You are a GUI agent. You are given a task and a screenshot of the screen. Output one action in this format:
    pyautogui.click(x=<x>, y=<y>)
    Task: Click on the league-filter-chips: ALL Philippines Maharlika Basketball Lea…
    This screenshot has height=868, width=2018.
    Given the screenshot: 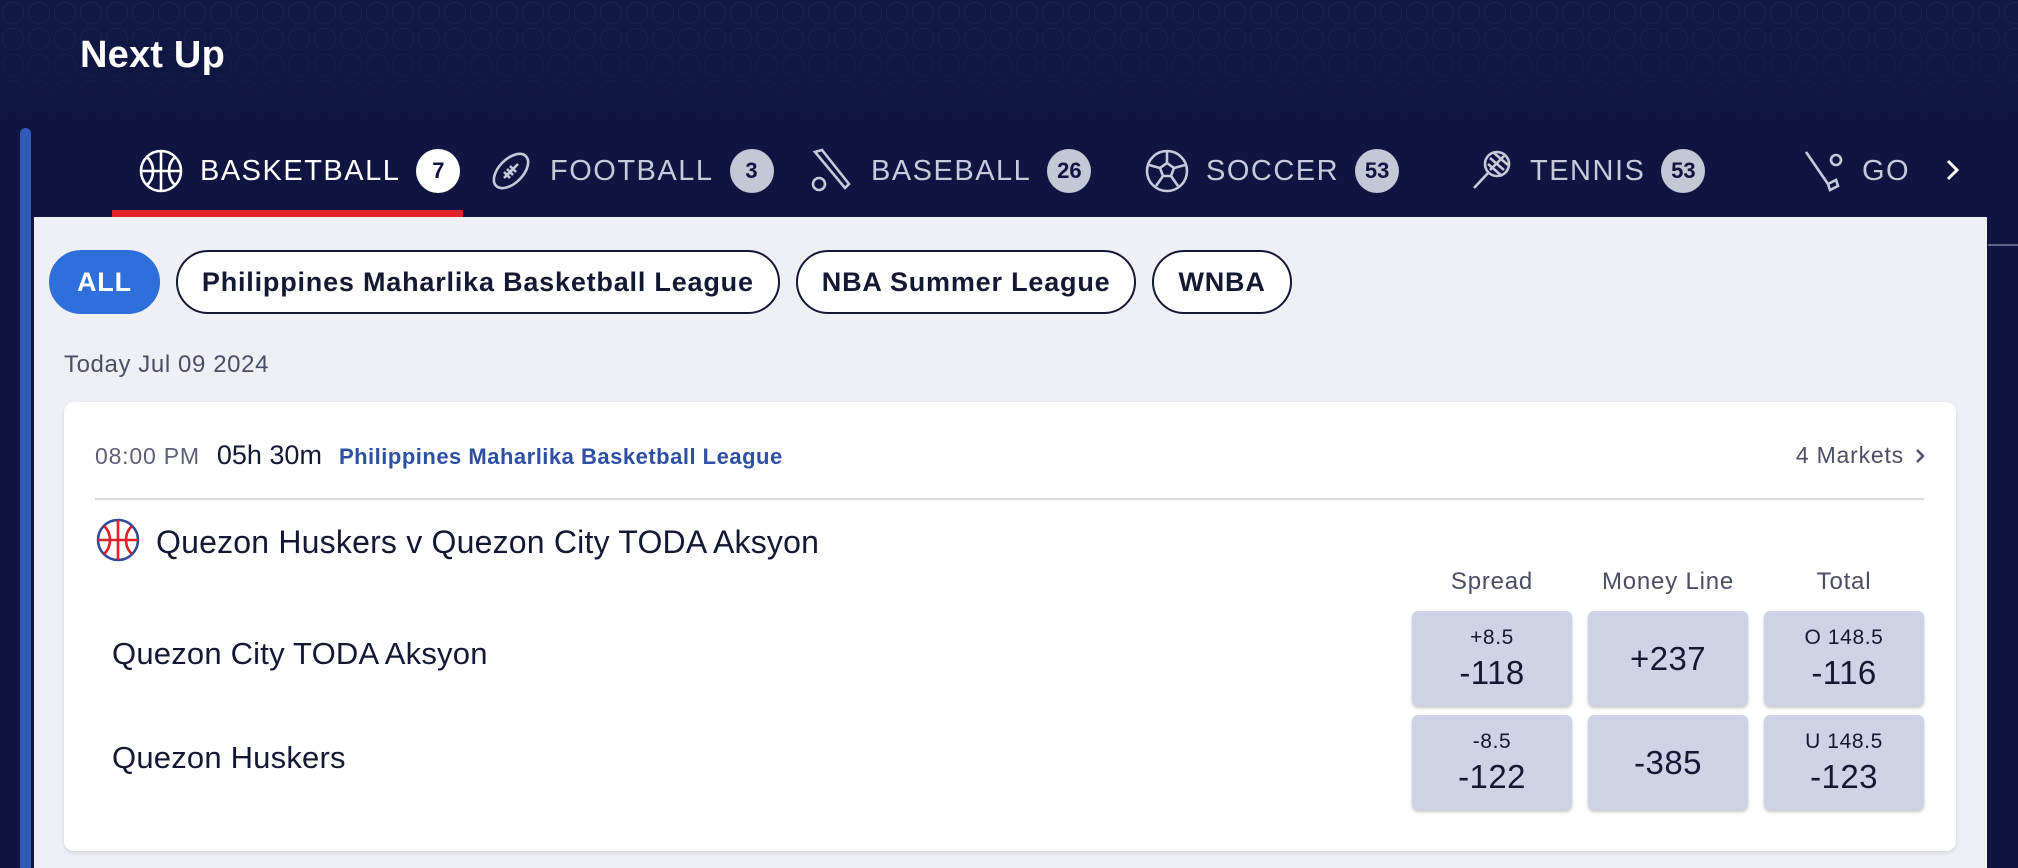 What is the action you would take?
    pyautogui.click(x=678, y=282)
    